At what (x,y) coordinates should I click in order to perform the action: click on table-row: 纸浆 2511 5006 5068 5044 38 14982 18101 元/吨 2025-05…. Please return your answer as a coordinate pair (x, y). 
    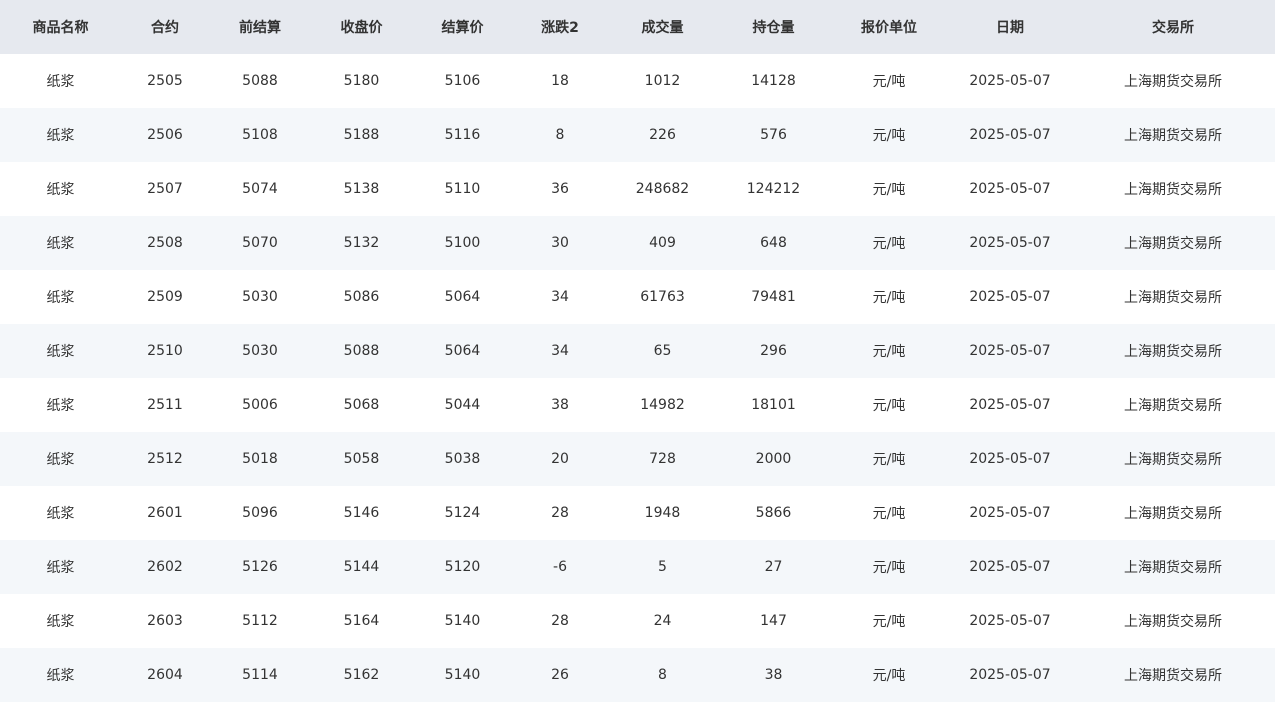
    Looking at the image, I should click on (637, 405).